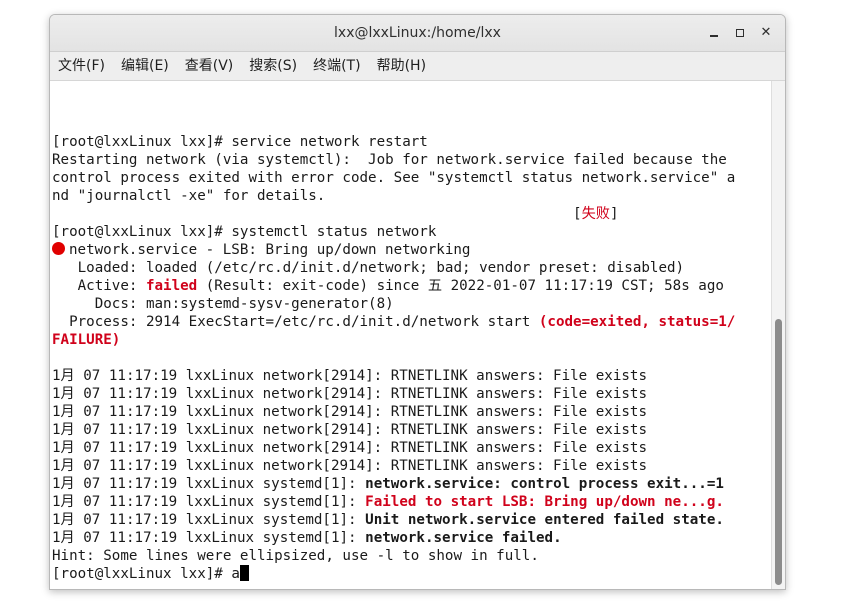 The height and width of the screenshot is (607, 848). What do you see at coordinates (86, 340) in the screenshot?
I see `terminal-text: FAILURE)` at bounding box center [86, 340].